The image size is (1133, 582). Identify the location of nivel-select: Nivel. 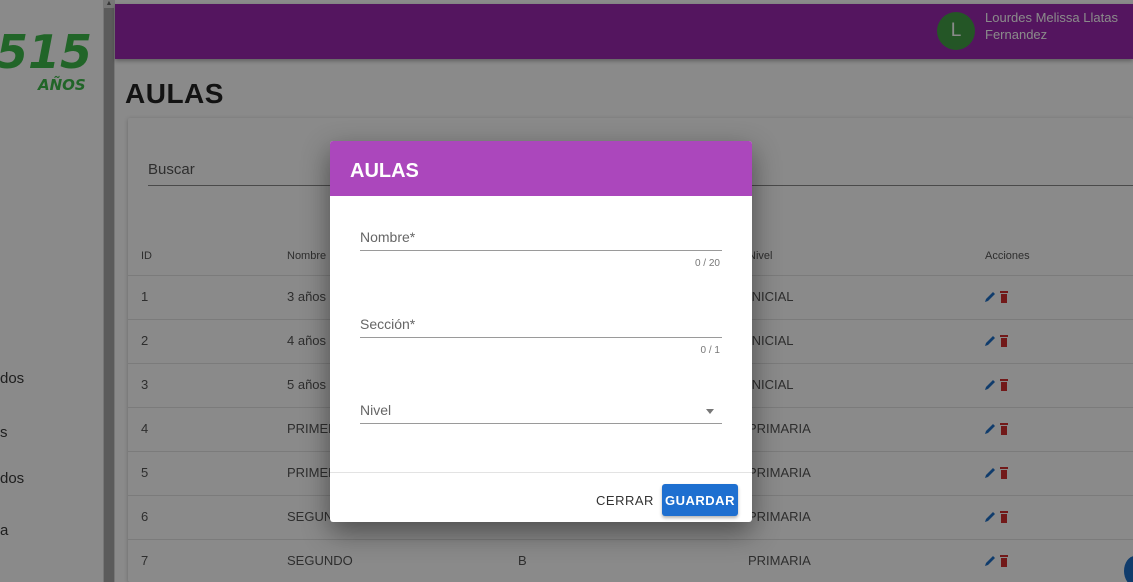
(541, 413).